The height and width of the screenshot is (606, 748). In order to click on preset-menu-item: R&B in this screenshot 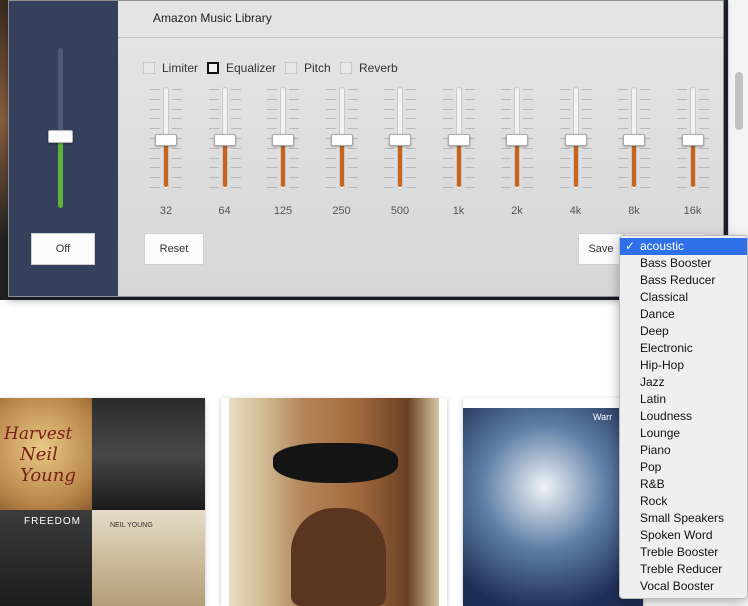, I will do `click(683, 484)`.